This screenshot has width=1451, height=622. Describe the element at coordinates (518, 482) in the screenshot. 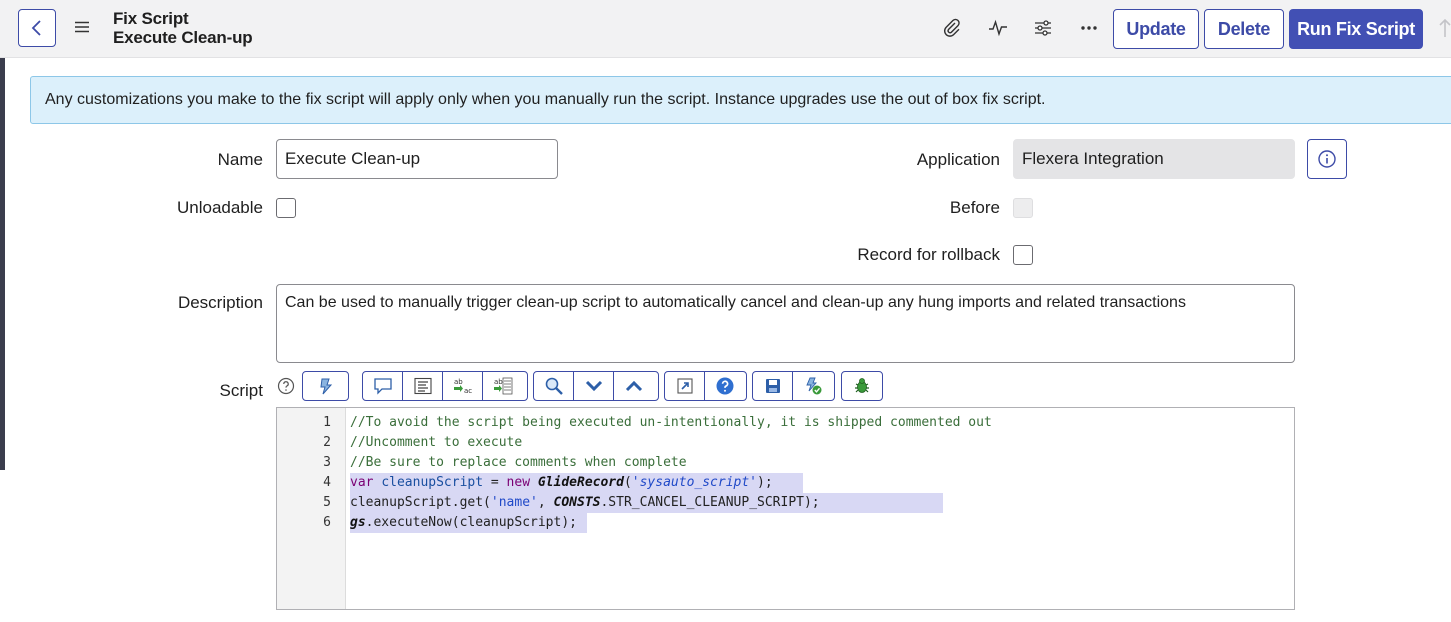

I see `code-token: new` at that location.